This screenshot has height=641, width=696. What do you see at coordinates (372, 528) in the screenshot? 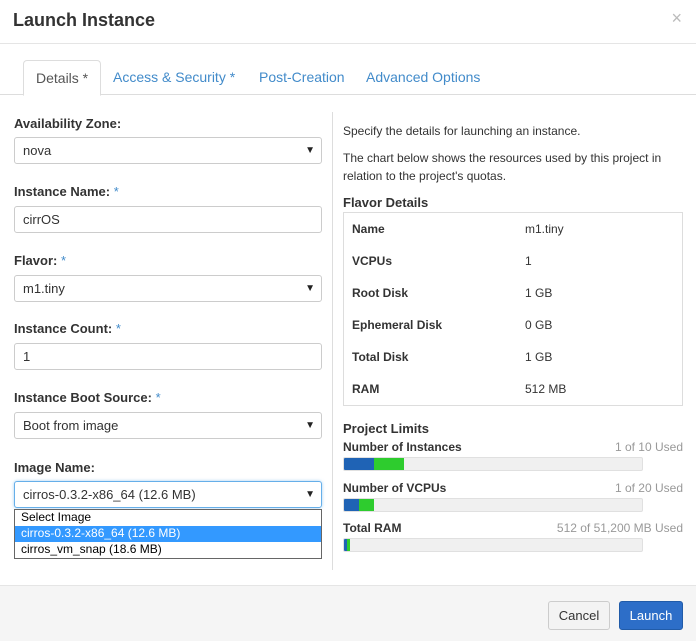
I see `limit-label: Total RAM` at bounding box center [372, 528].